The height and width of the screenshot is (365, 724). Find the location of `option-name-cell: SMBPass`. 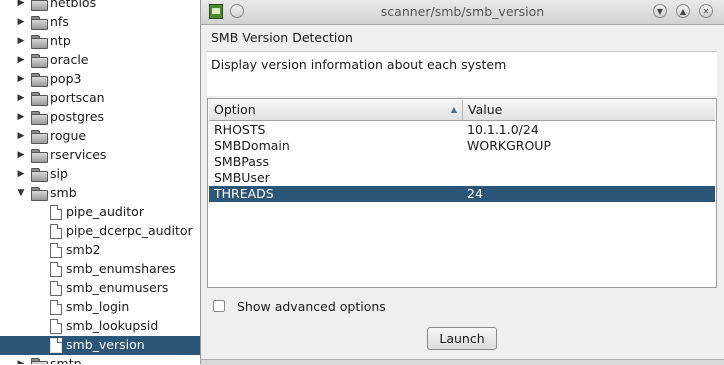

option-name-cell: SMBPass is located at coordinates (241, 161).